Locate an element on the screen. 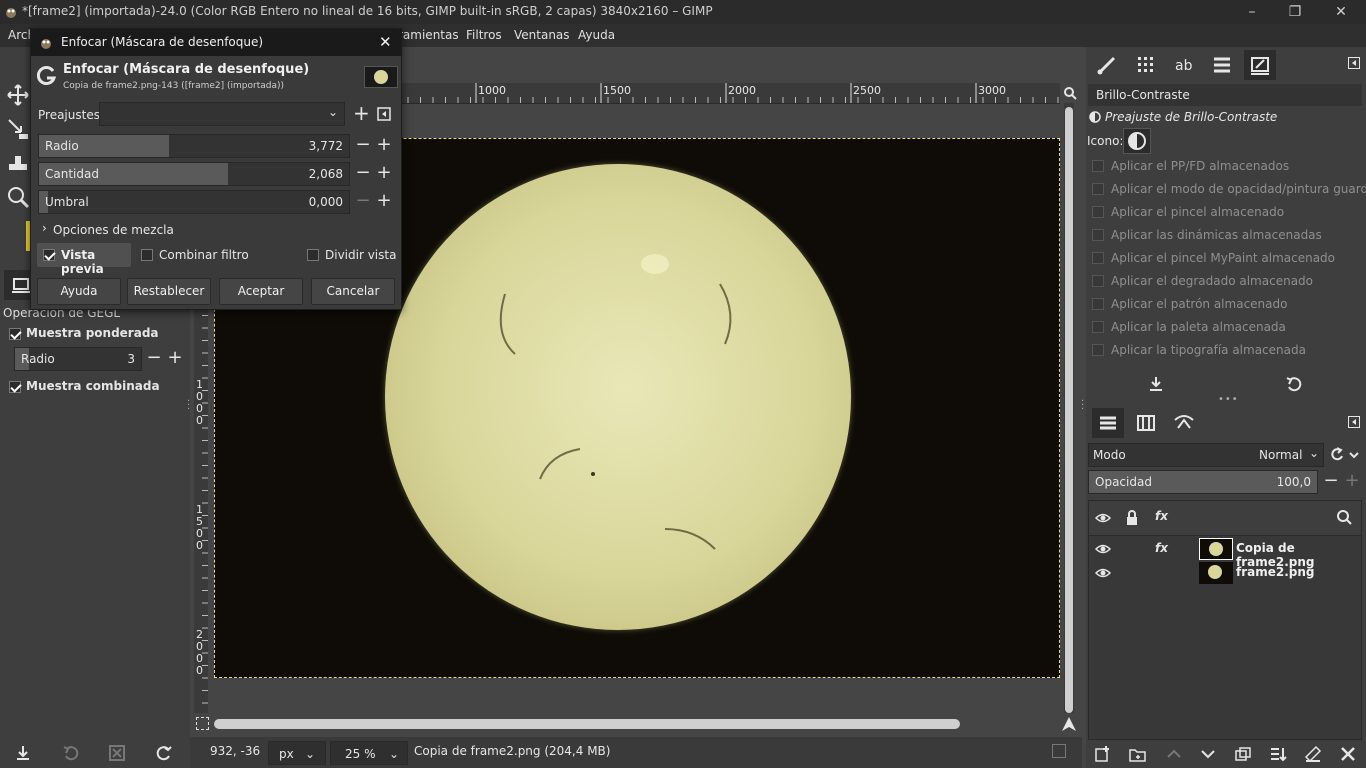 This screenshot has height=768, width=1366. threshold-slider: Umbral 0,000 is located at coordinates (194, 202).